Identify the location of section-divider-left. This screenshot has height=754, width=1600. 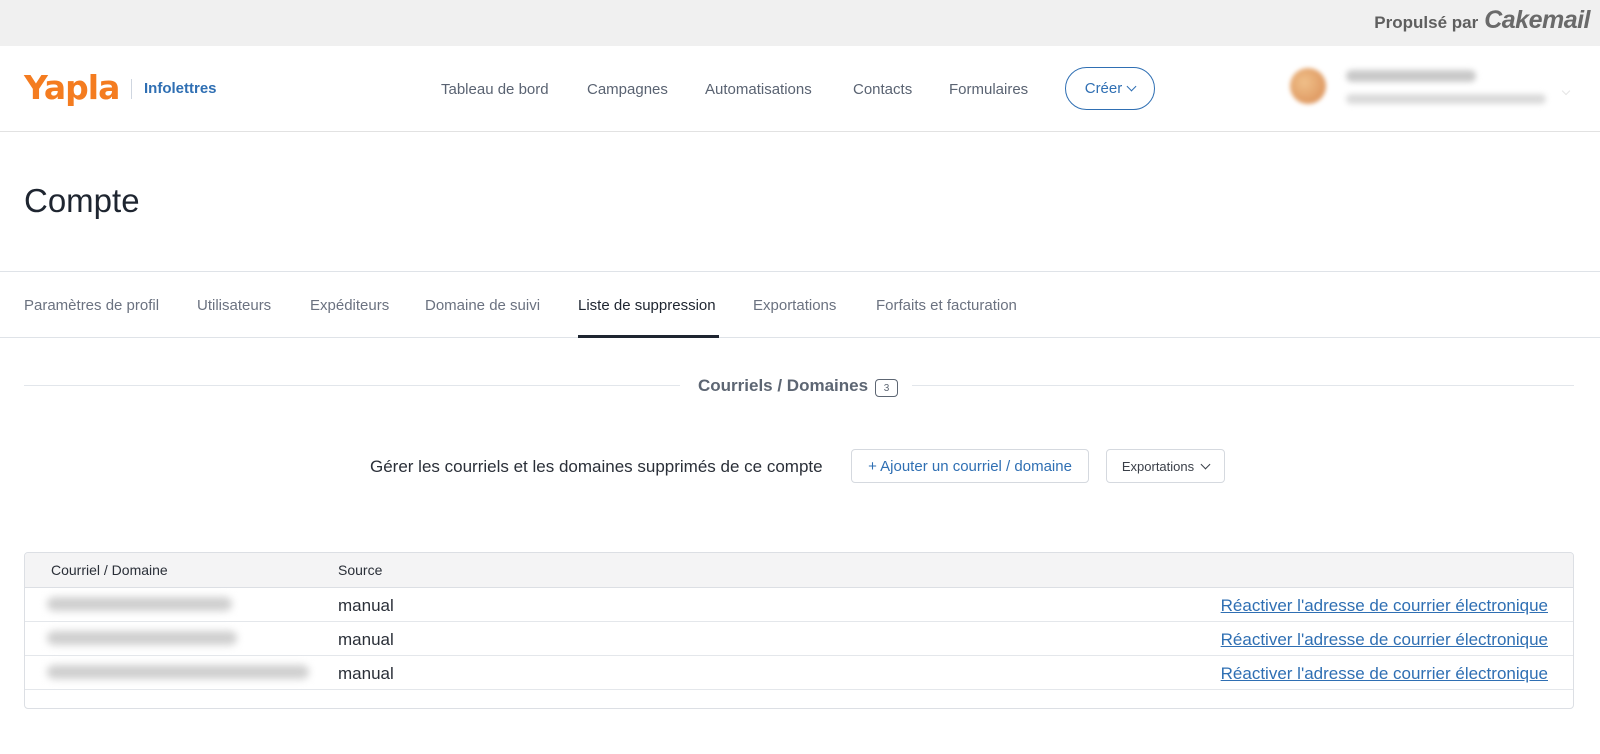
(352, 385).